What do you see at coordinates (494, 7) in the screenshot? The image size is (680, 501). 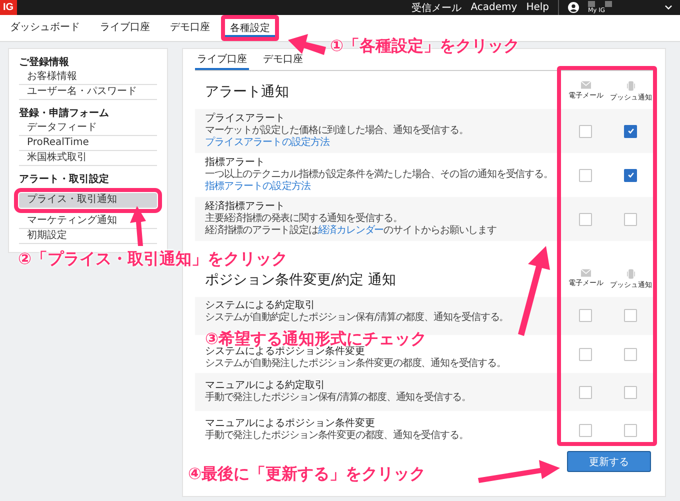 I see `header-link: Academy` at bounding box center [494, 7].